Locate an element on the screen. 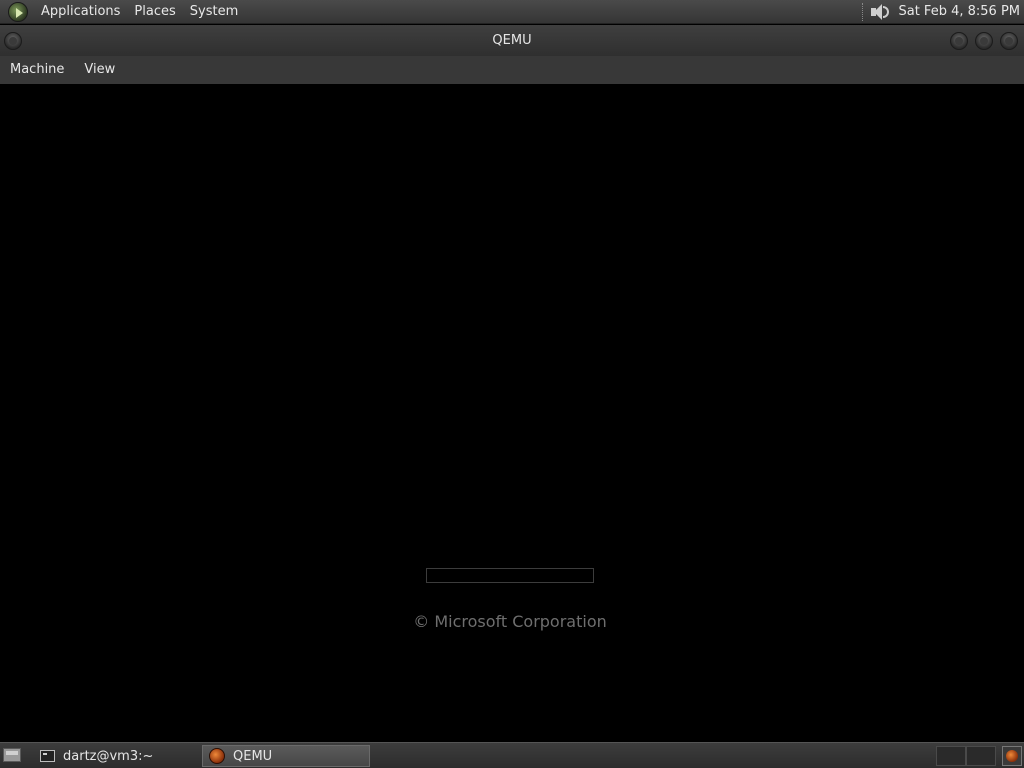 The height and width of the screenshot is (768, 1024). system-menu: System is located at coordinates (214, 12).